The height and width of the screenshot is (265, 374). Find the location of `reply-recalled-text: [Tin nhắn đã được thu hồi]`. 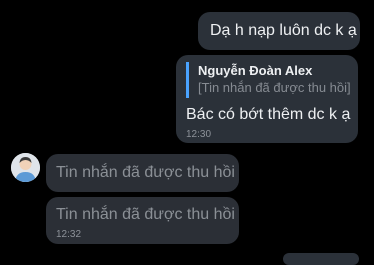

reply-recalled-text: [Tin nhắn đã được thu hồi] is located at coordinates (274, 87).